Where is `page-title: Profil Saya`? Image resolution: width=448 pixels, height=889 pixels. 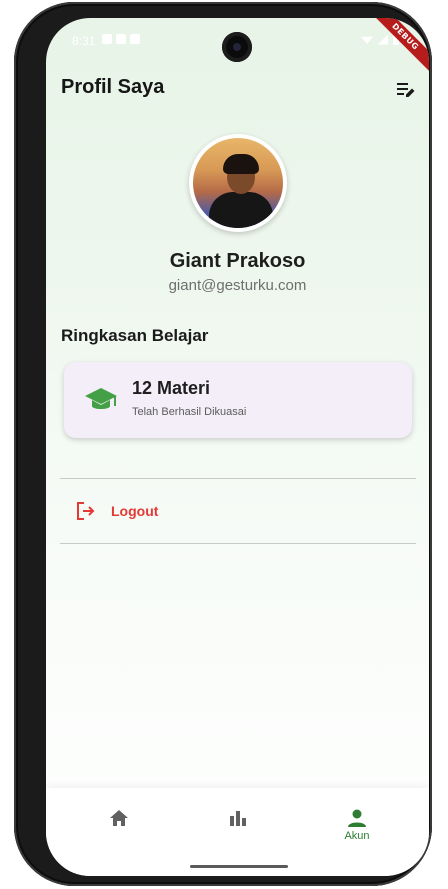 page-title: Profil Saya is located at coordinates (113, 87).